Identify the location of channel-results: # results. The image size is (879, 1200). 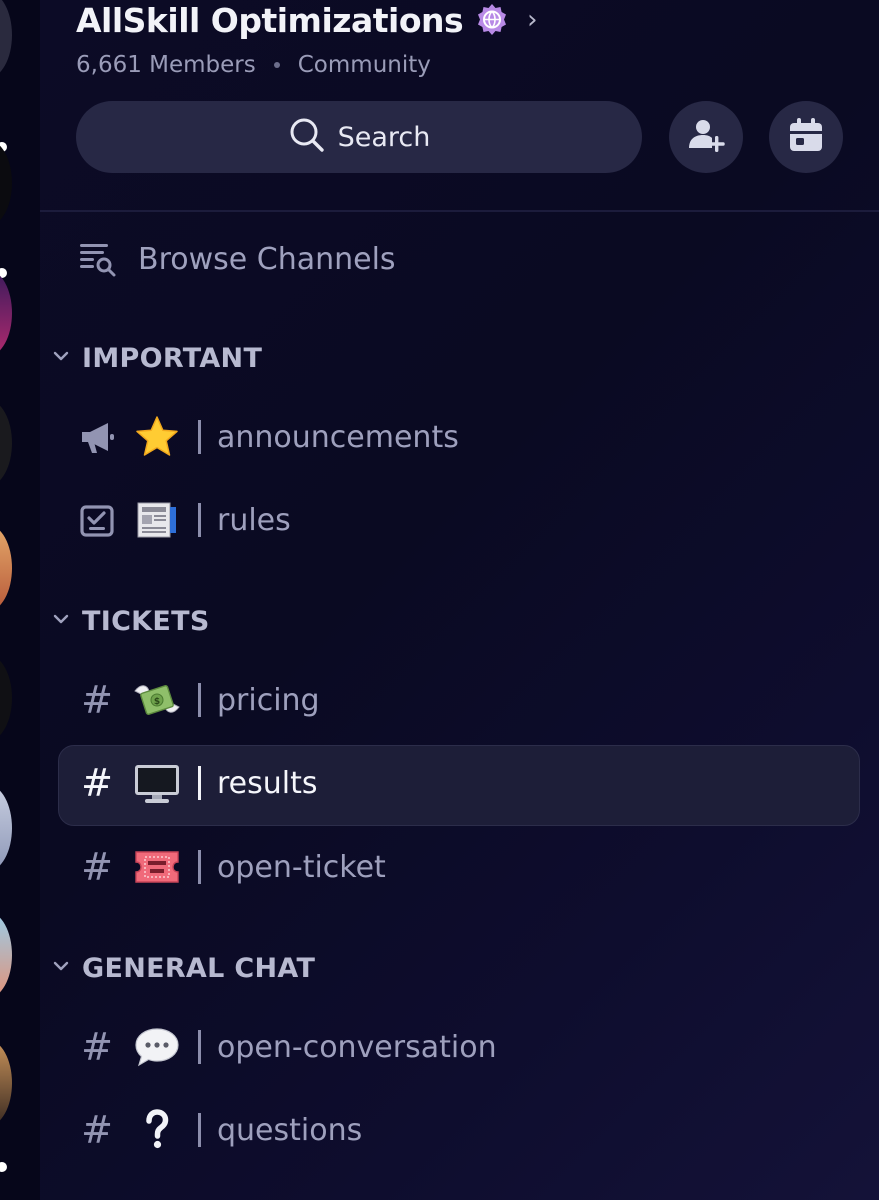
(197, 783).